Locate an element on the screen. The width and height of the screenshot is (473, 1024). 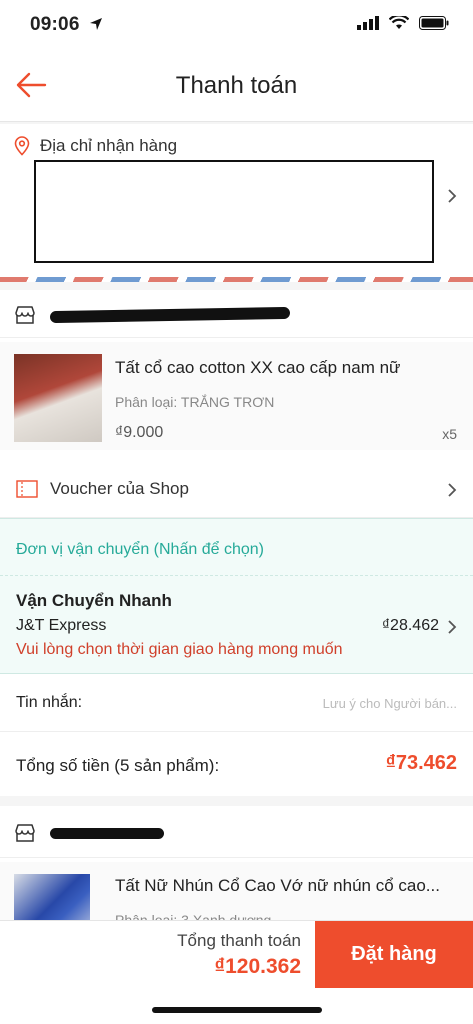
wifi-icon is located at coordinates (399, 22).